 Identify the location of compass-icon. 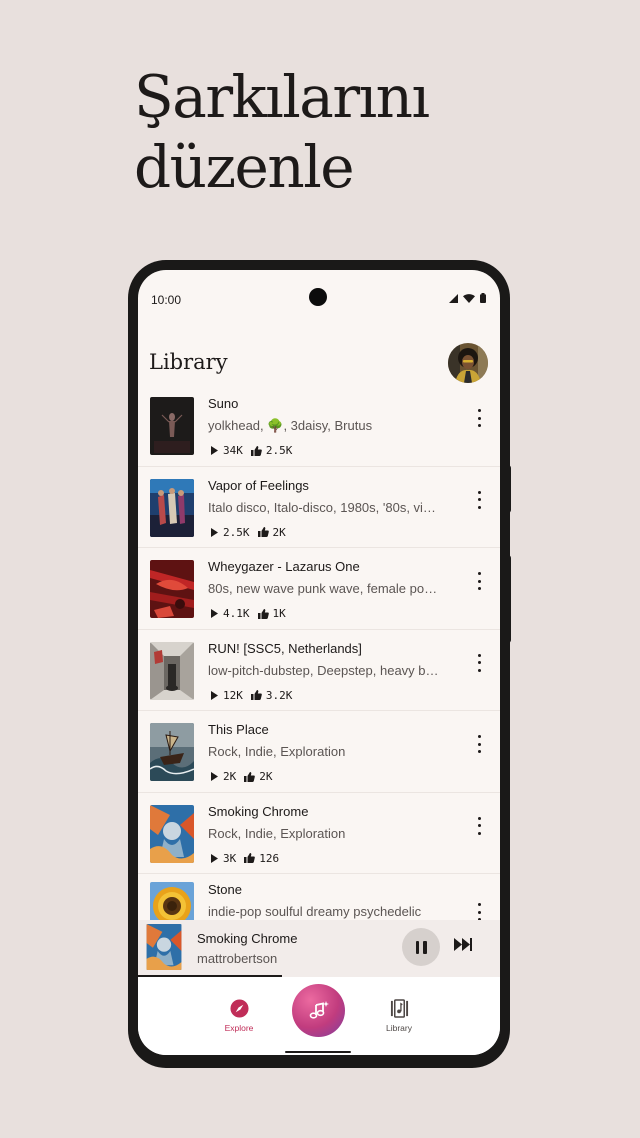
(239, 1008).